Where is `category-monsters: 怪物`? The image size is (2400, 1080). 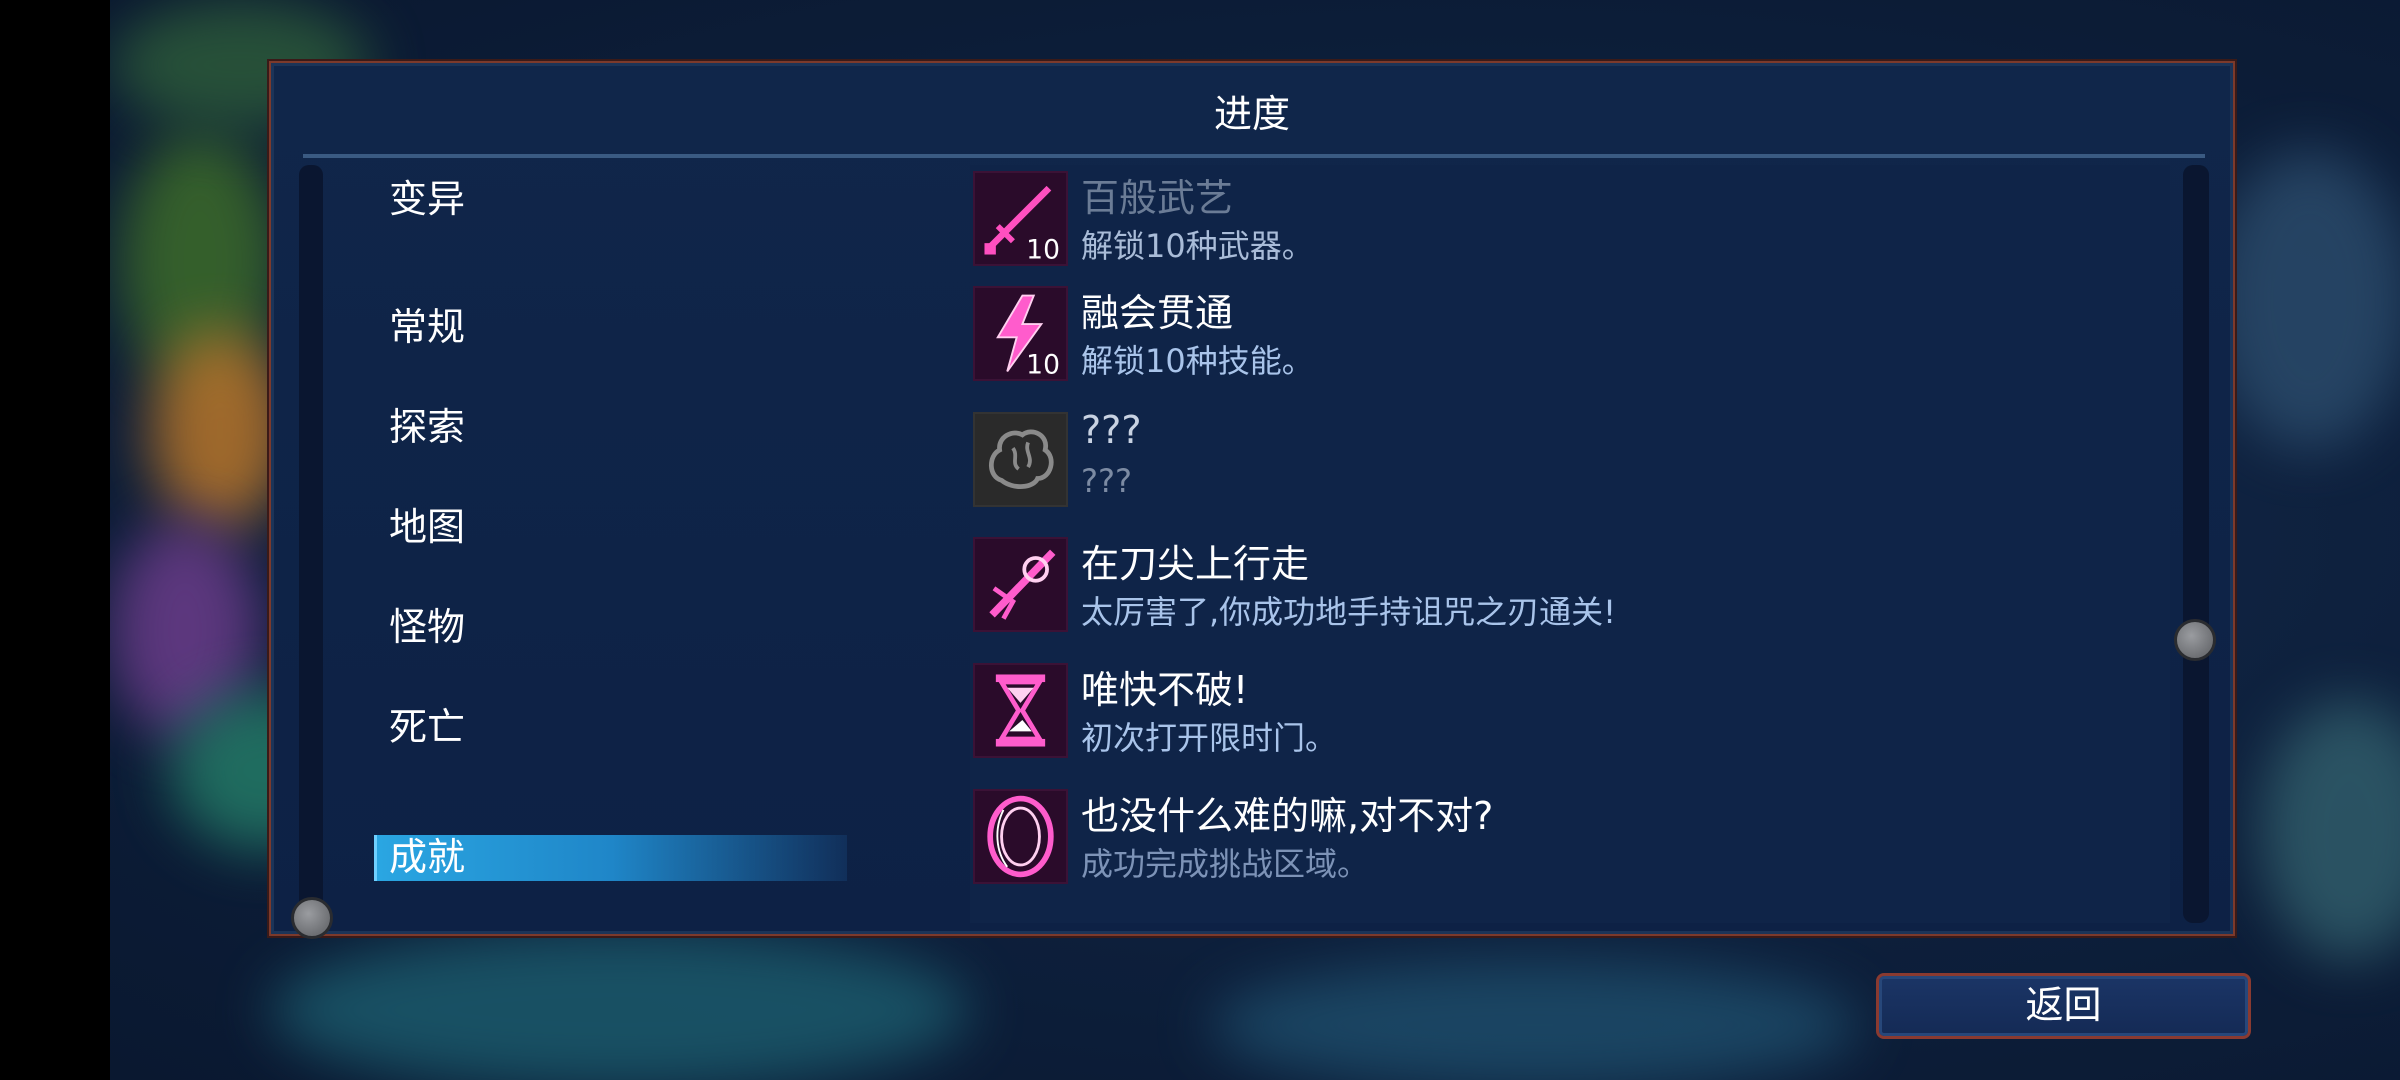 category-monsters: 怪物 is located at coordinates (427, 627).